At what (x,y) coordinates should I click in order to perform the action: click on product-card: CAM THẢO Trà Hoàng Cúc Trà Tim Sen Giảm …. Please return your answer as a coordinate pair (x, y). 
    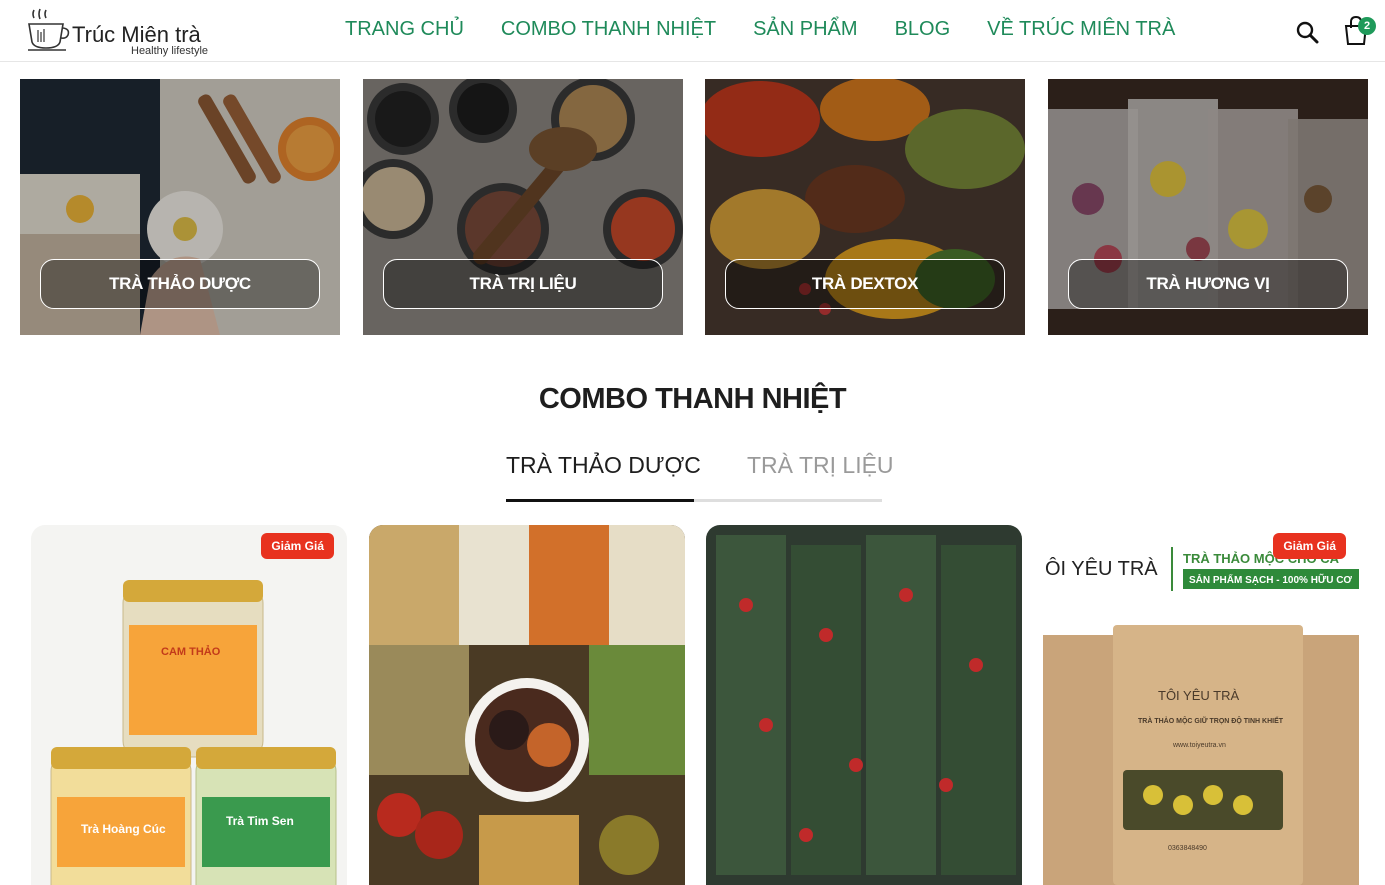
    Looking at the image, I should click on (189, 705).